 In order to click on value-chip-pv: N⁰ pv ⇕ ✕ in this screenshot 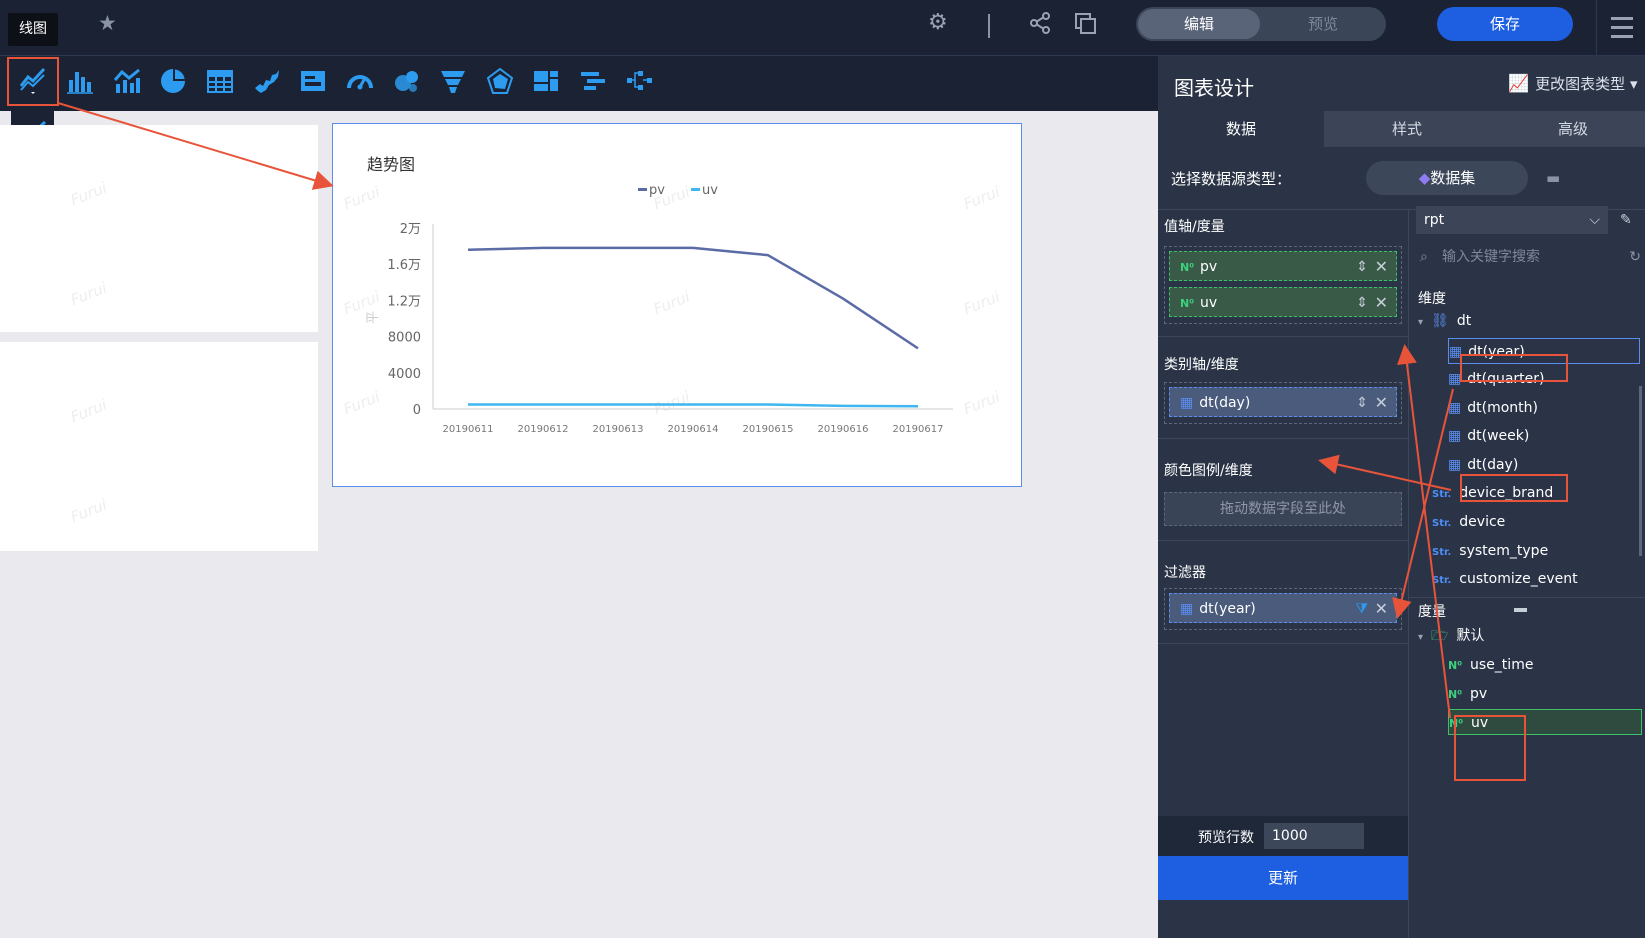, I will do `click(1283, 266)`.